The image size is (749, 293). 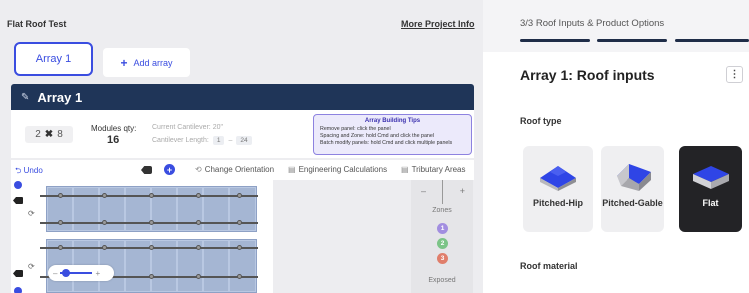 I want to click on roof-material-label: Roof material, so click(x=549, y=266).